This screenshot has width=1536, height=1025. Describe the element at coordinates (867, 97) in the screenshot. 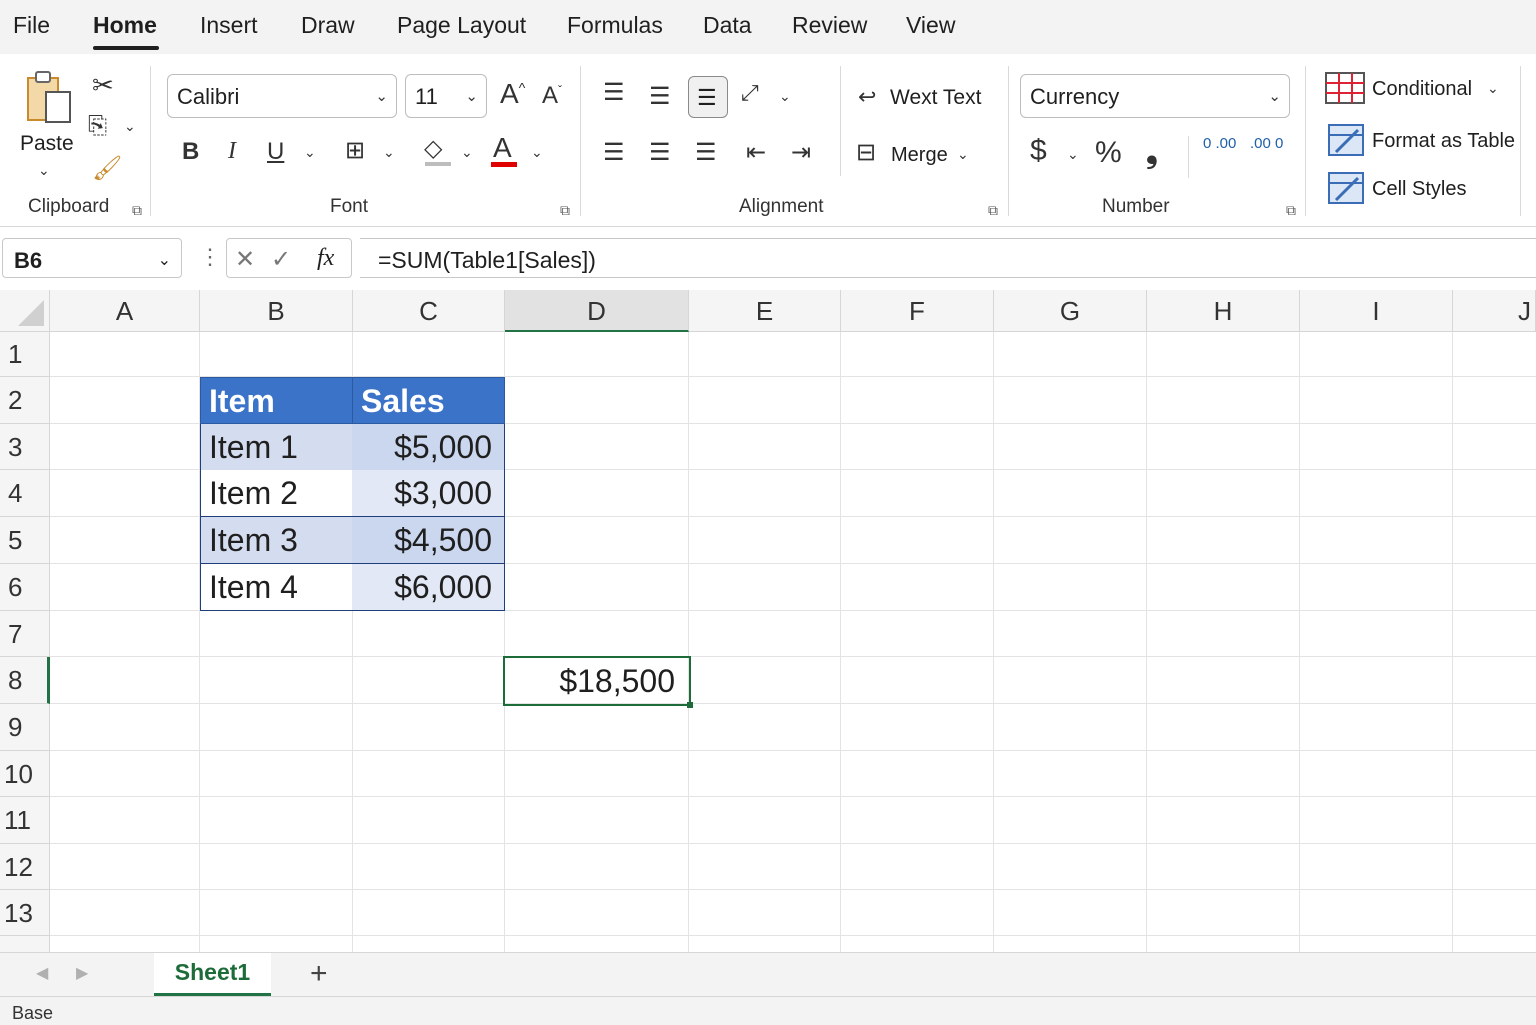

I see `wrap-text-icon: ↩` at that location.